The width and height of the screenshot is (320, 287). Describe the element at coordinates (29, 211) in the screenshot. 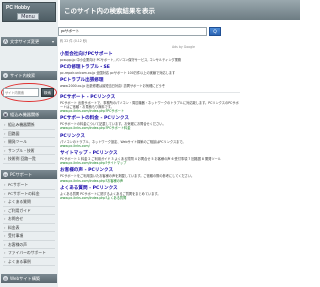

I see `menu-item: ご利用ガイド` at that location.